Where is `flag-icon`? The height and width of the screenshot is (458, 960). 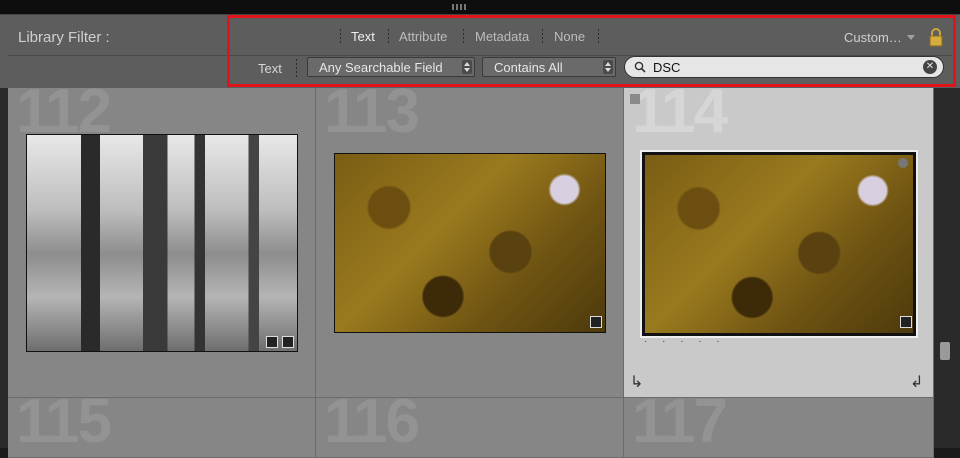
flag-icon is located at coordinates (635, 99).